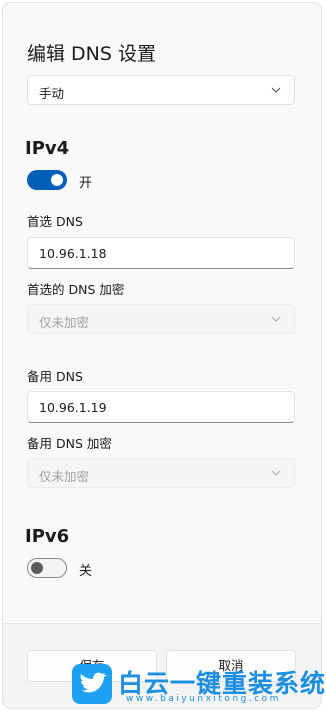 The image size is (326, 711). Describe the element at coordinates (161, 407) in the screenshot. I see `alternate-dns-input: 10.96.1.19` at that location.